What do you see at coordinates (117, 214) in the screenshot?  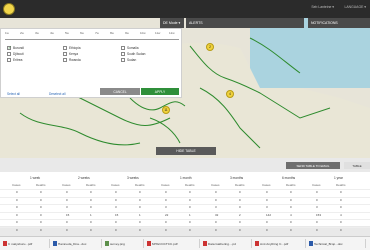 I see `table-cell: 15` at bounding box center [117, 214].